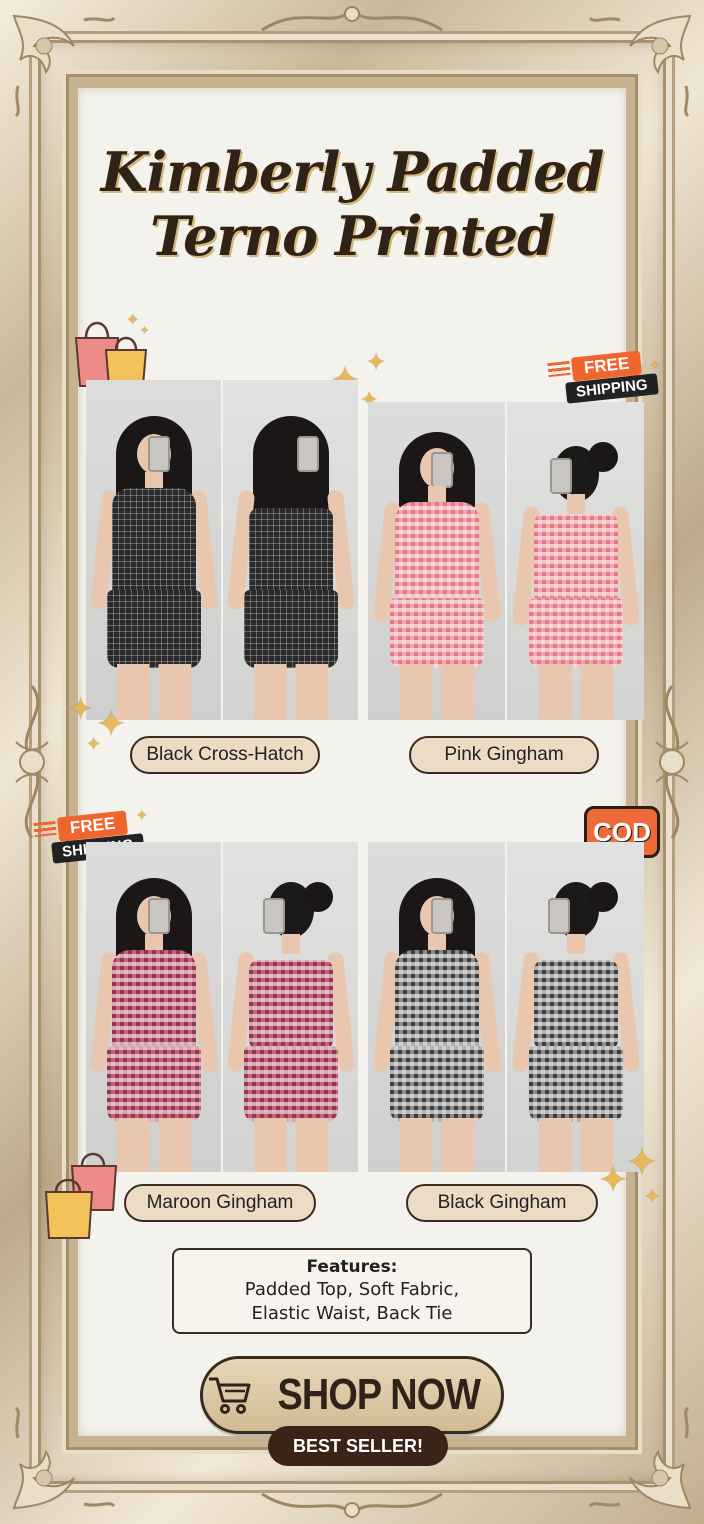 Image resolution: width=704 pixels, height=1524 pixels. Describe the element at coordinates (352, 1267) in the screenshot. I see `features-heading: Features:` at that location.